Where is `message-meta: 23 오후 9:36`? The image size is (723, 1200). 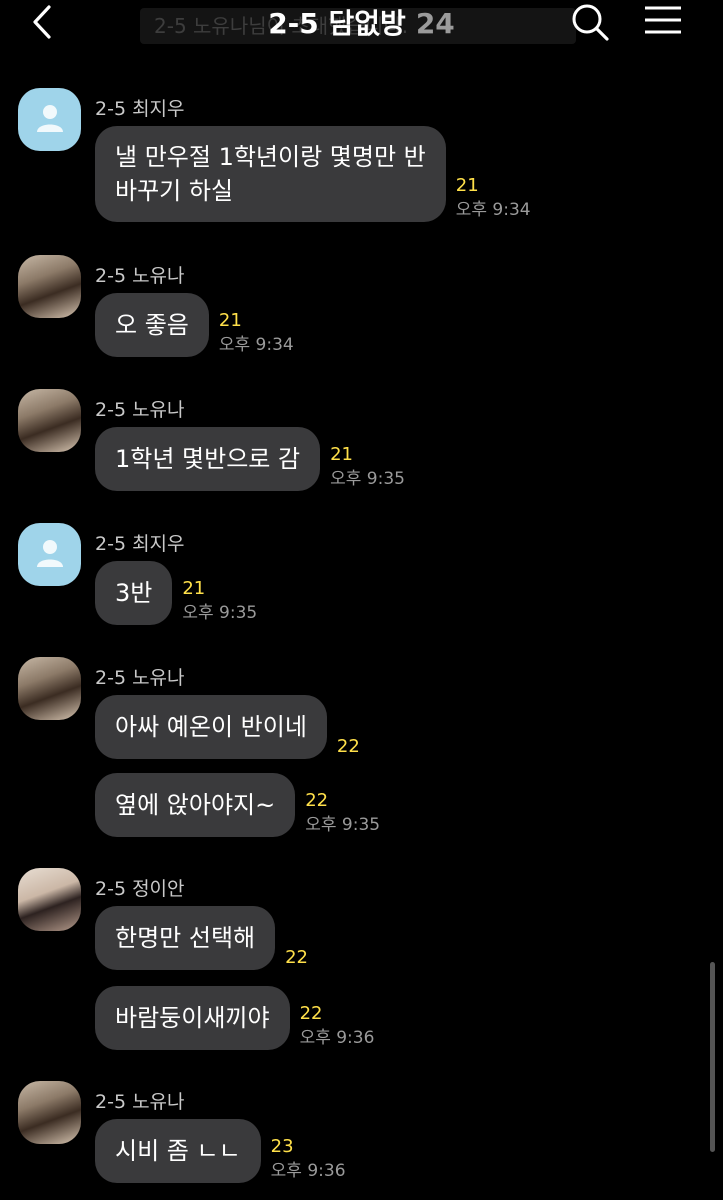 message-meta: 23 오후 9:36 is located at coordinates (308, 1159).